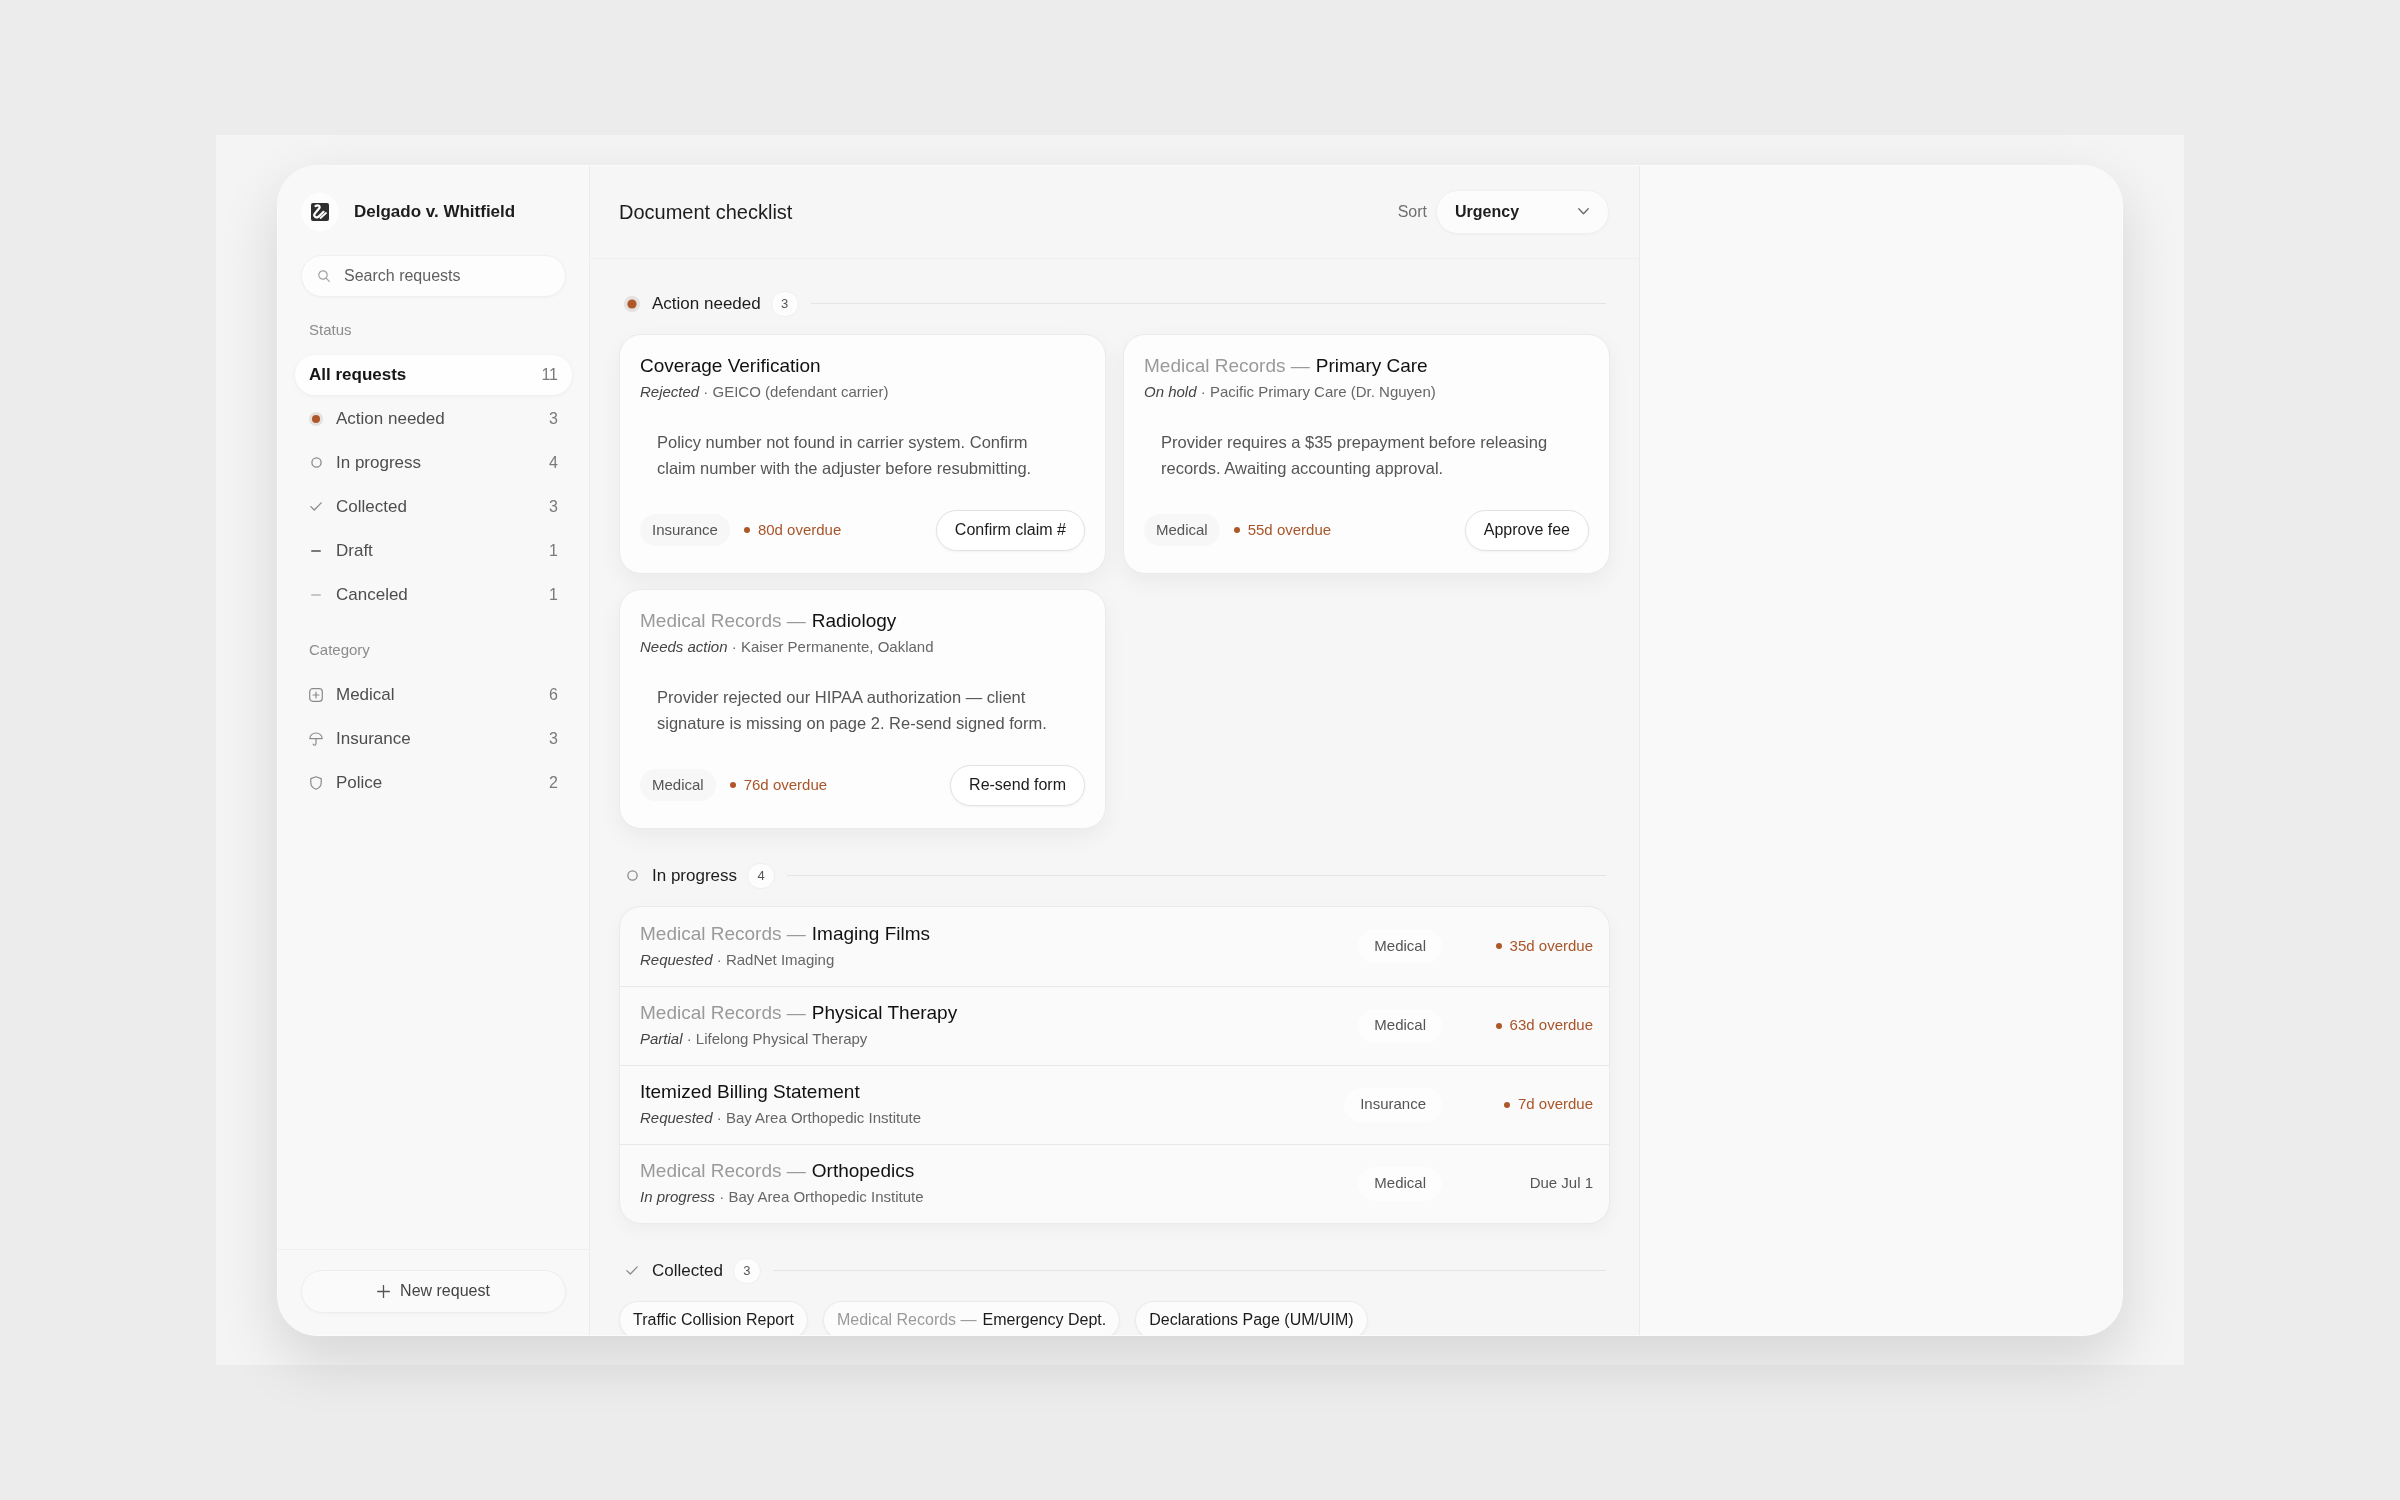 This screenshot has width=2400, height=1500. What do you see at coordinates (780, 1118) in the screenshot?
I see `request-meta: Requested · Bay Area Orthopedic Institute` at bounding box center [780, 1118].